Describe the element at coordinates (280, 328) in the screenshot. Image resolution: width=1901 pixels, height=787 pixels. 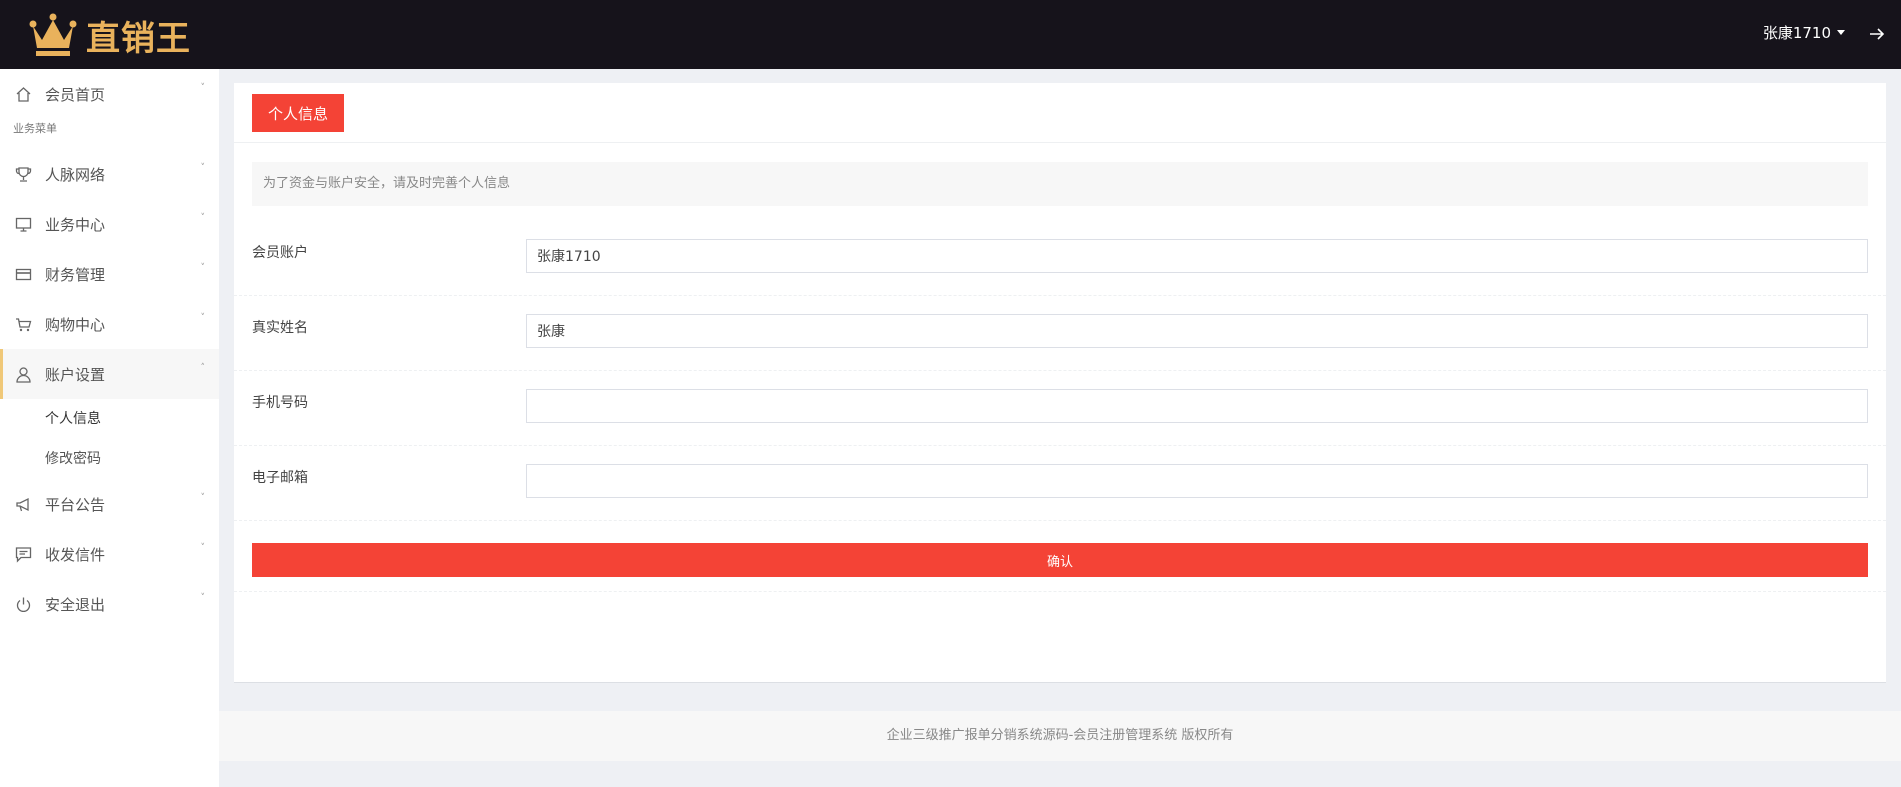
I see `real-name-label: 真实姓名` at that location.